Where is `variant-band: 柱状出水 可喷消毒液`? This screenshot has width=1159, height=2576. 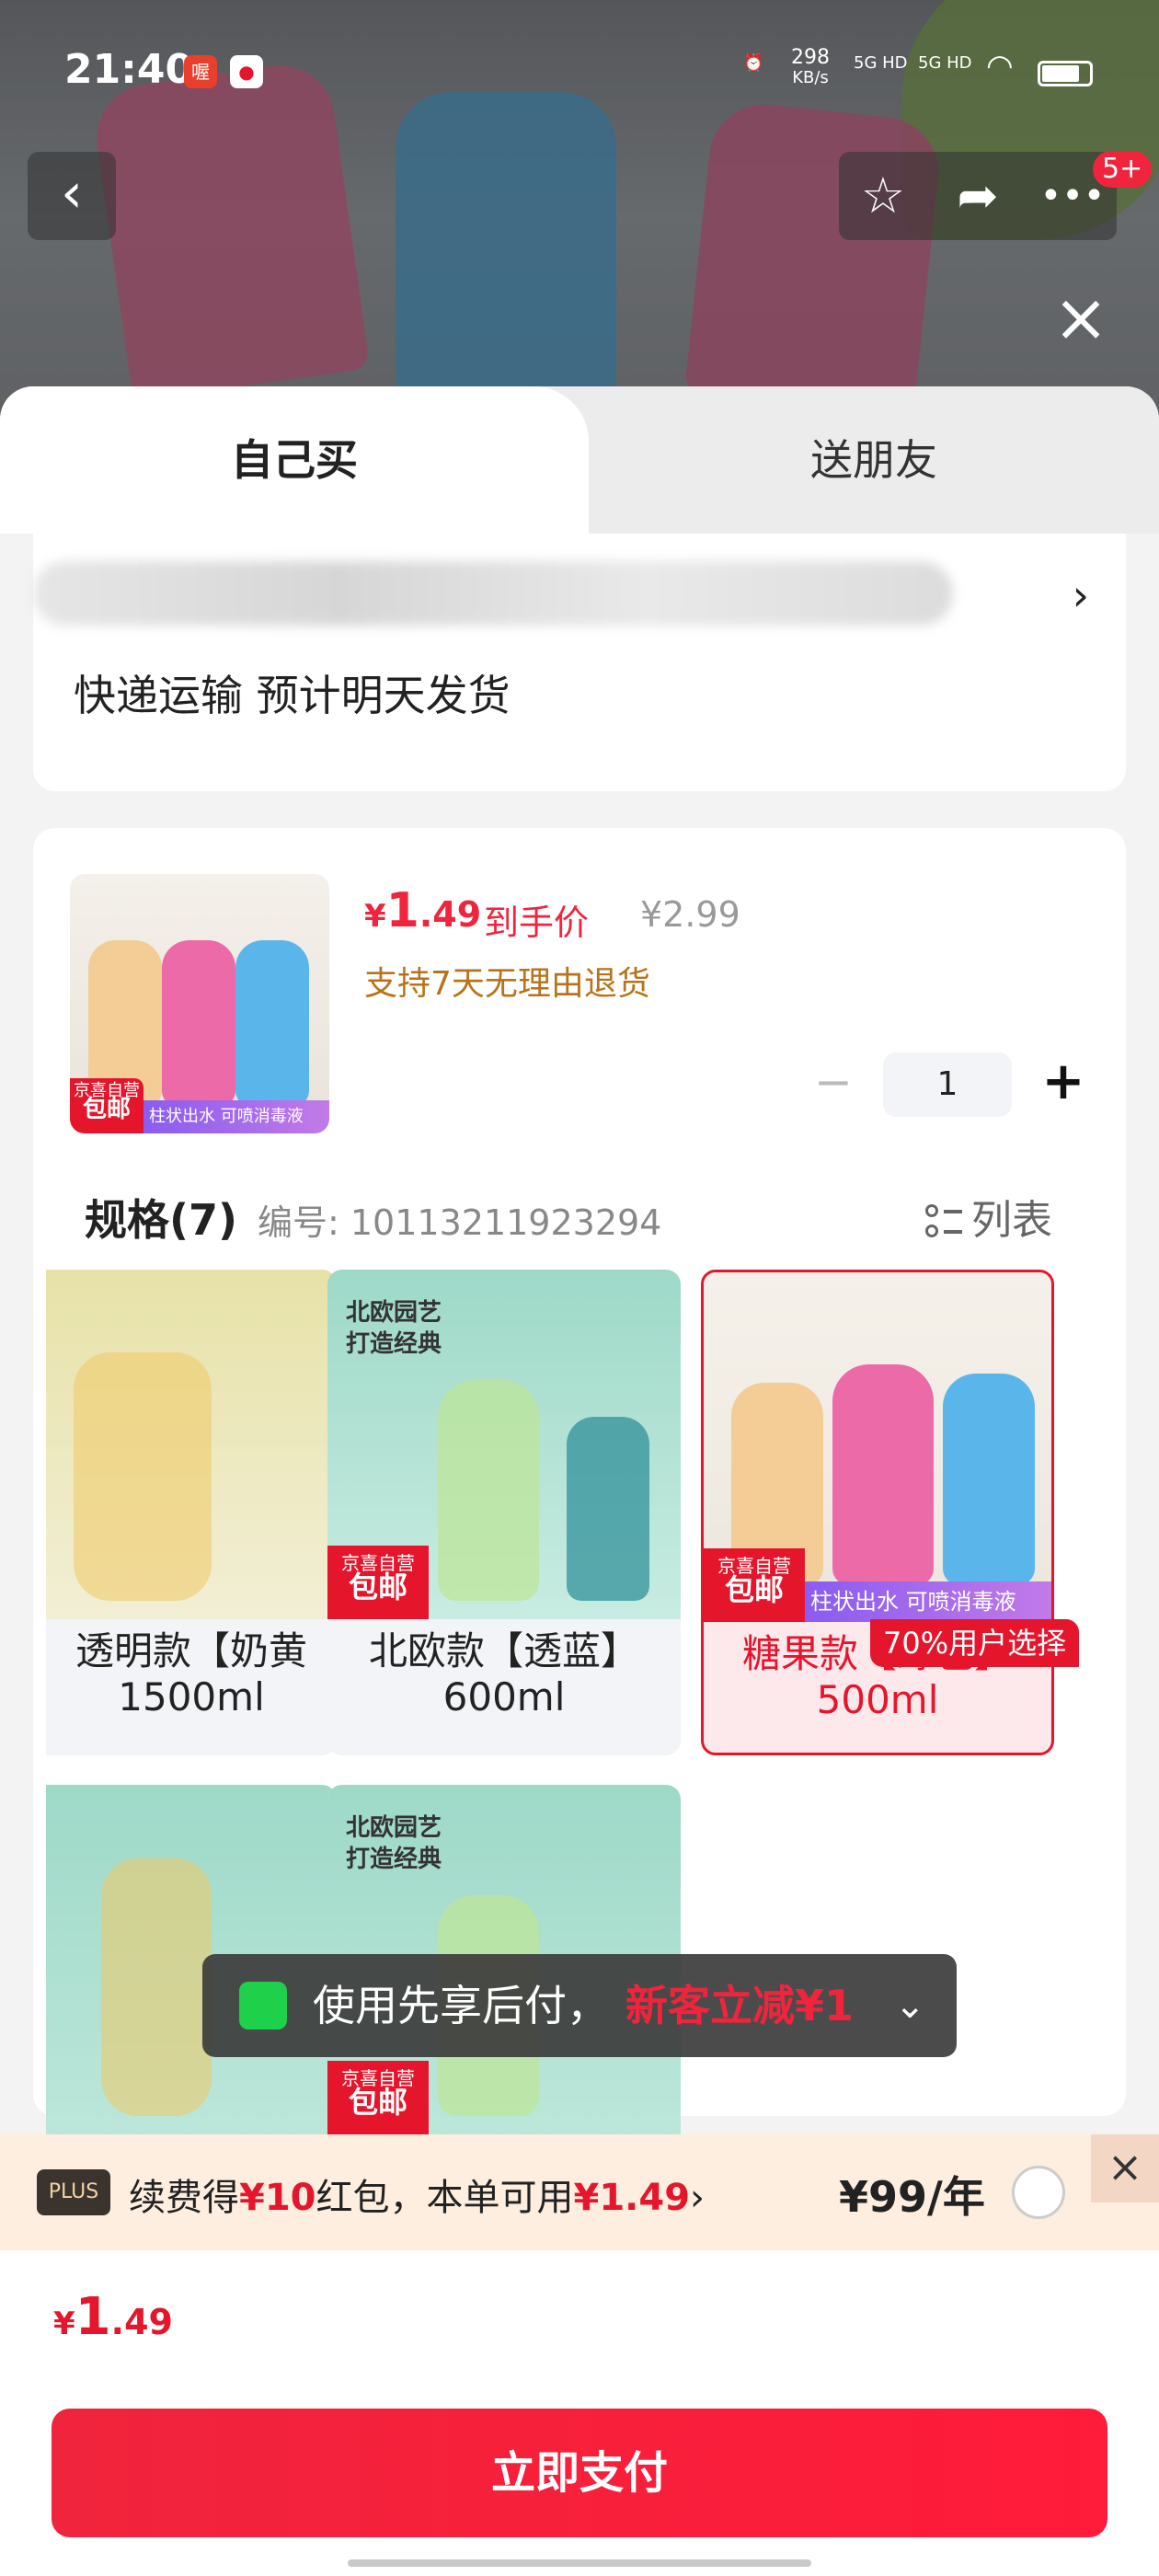 variant-band: 柱状出水 可喷消毒液 is located at coordinates (928, 1601).